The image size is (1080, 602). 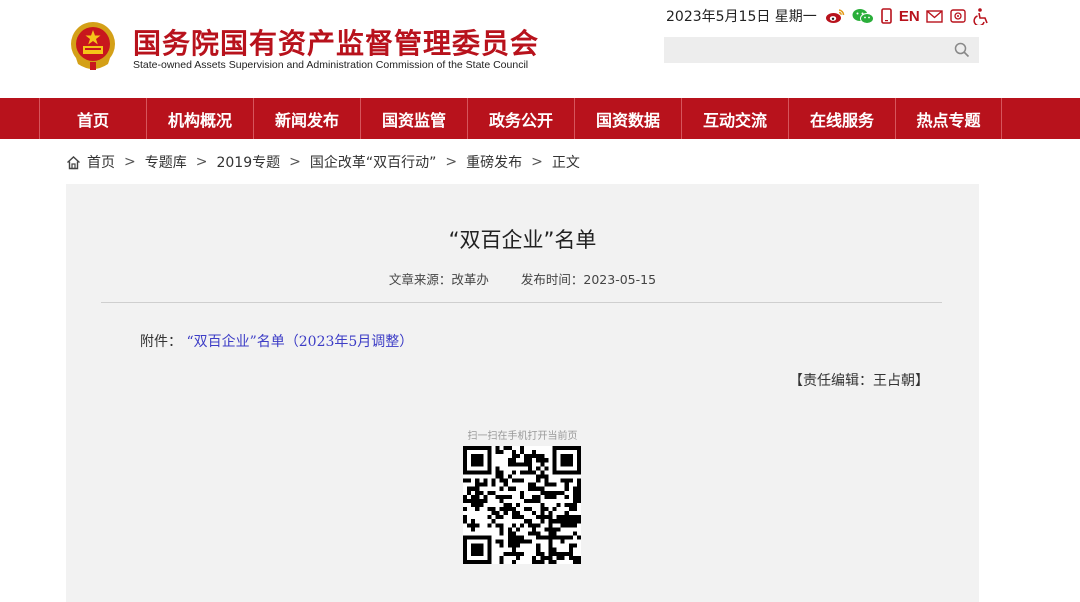 I want to click on qr-caption: 扫一扫在手机打开当前页, so click(x=522, y=436).